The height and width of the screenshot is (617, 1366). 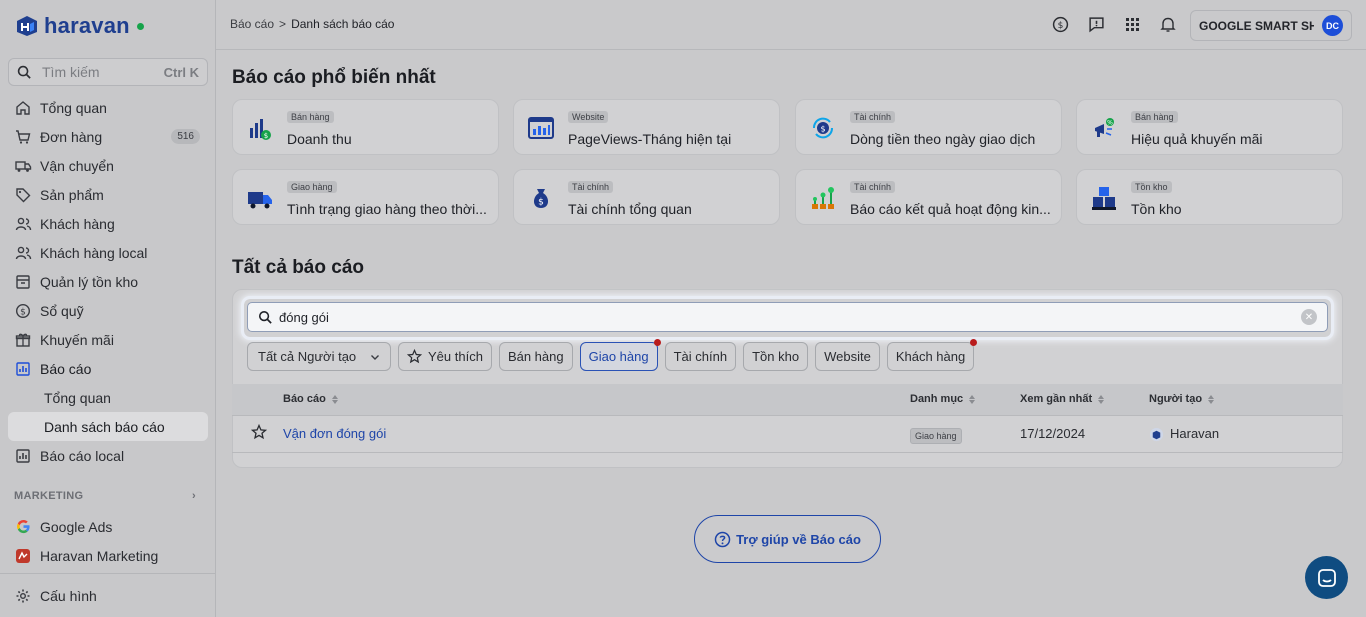 What do you see at coordinates (787, 400) in the screenshot?
I see `reports-table-header: Báo cáo Danh mục Xem gần nhất Người tạo` at bounding box center [787, 400].